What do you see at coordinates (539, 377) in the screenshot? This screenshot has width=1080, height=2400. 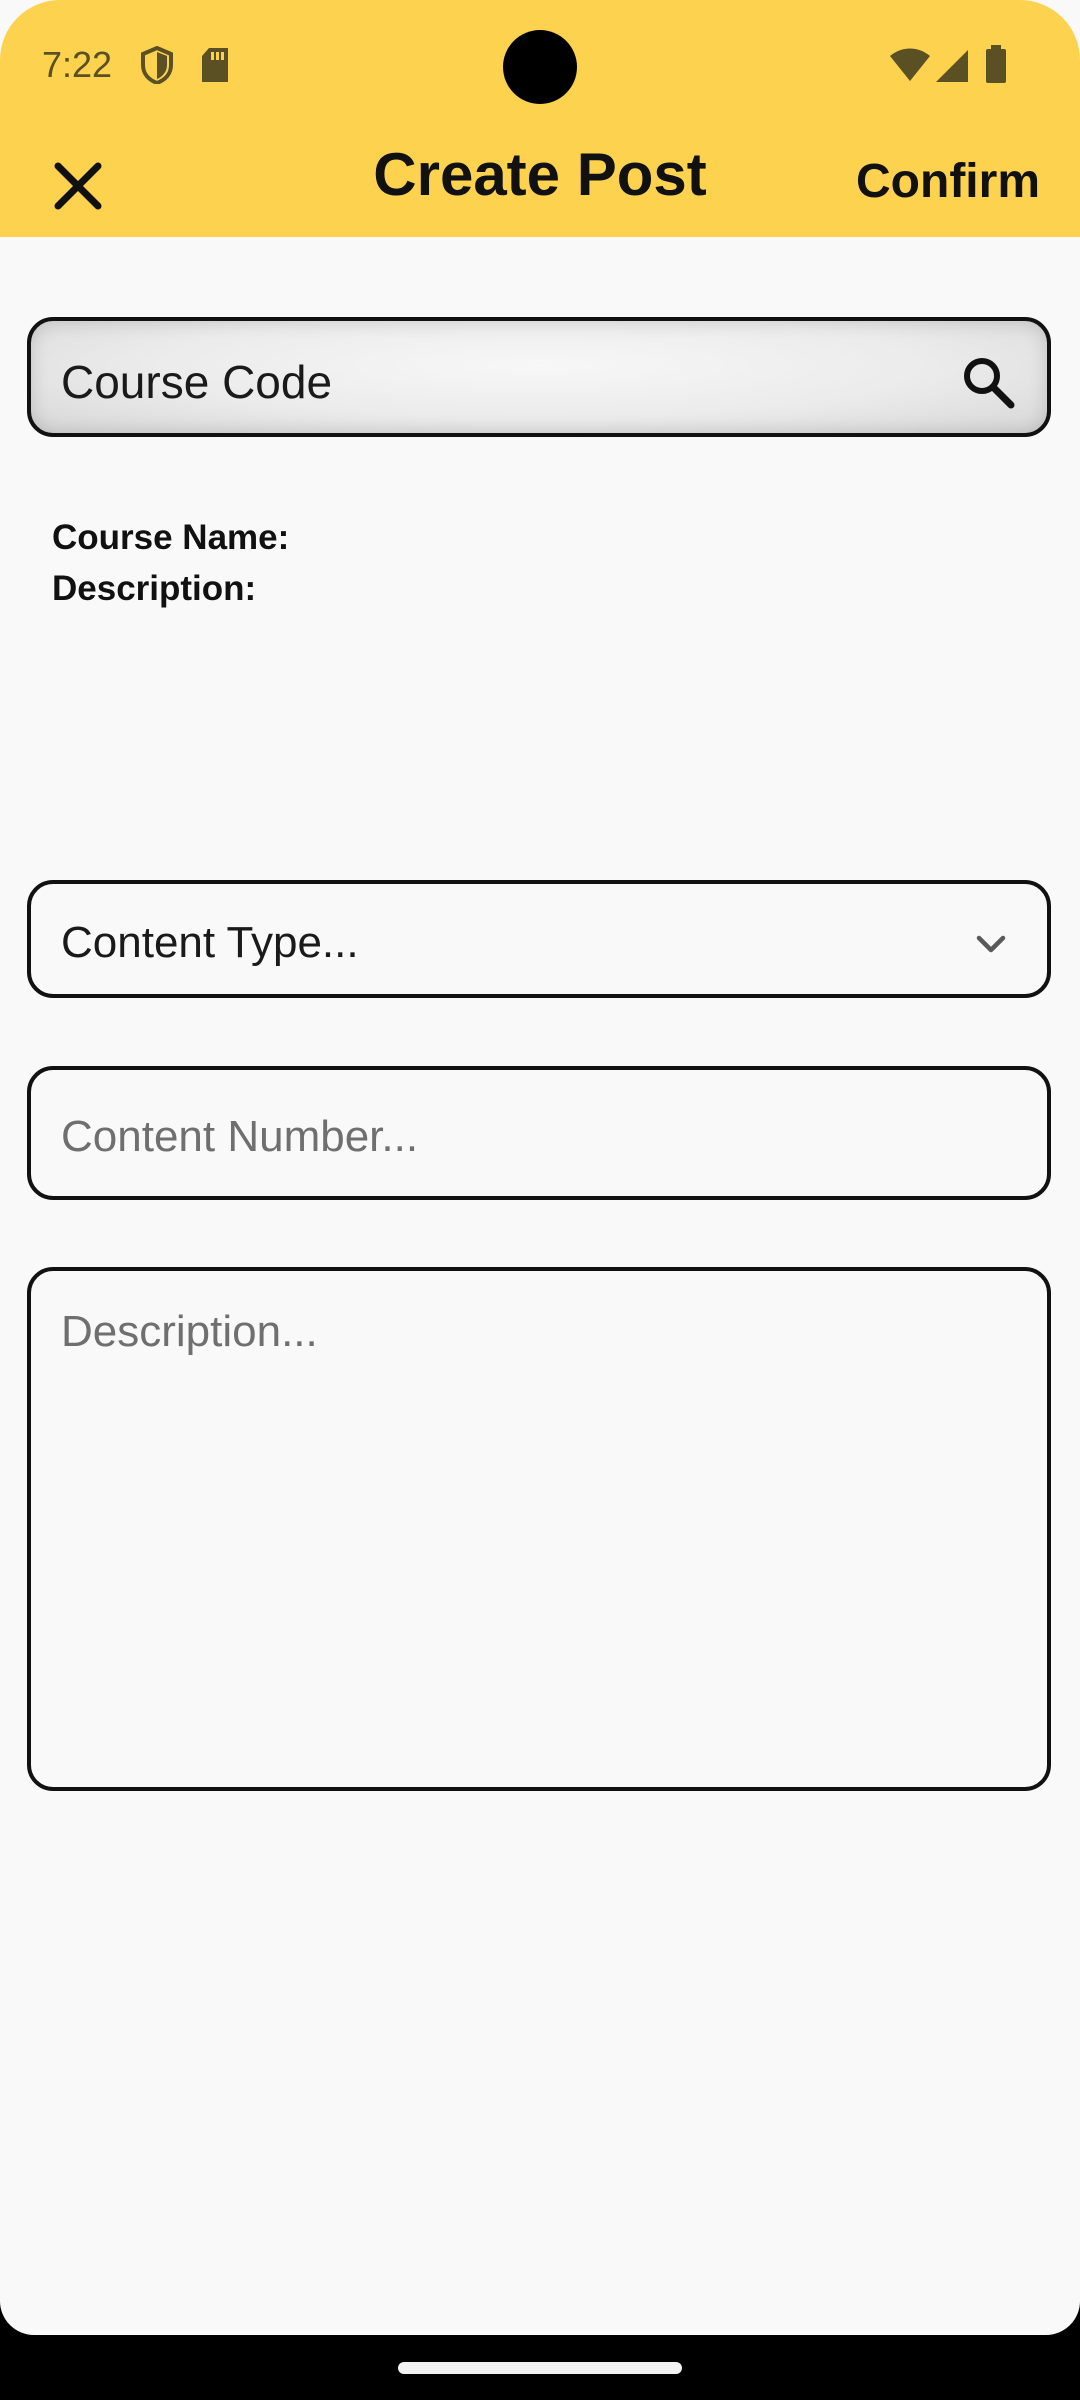 I see `course-code-search-field: Course Code` at bounding box center [539, 377].